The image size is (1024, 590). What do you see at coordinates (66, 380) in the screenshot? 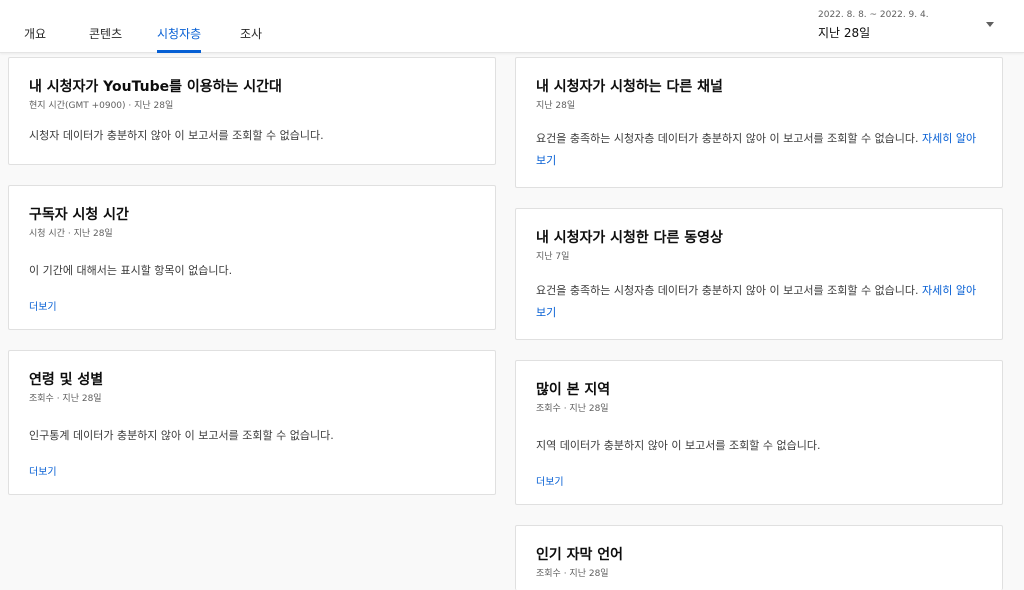
I see `card-title: 연령 및 성별` at bounding box center [66, 380].